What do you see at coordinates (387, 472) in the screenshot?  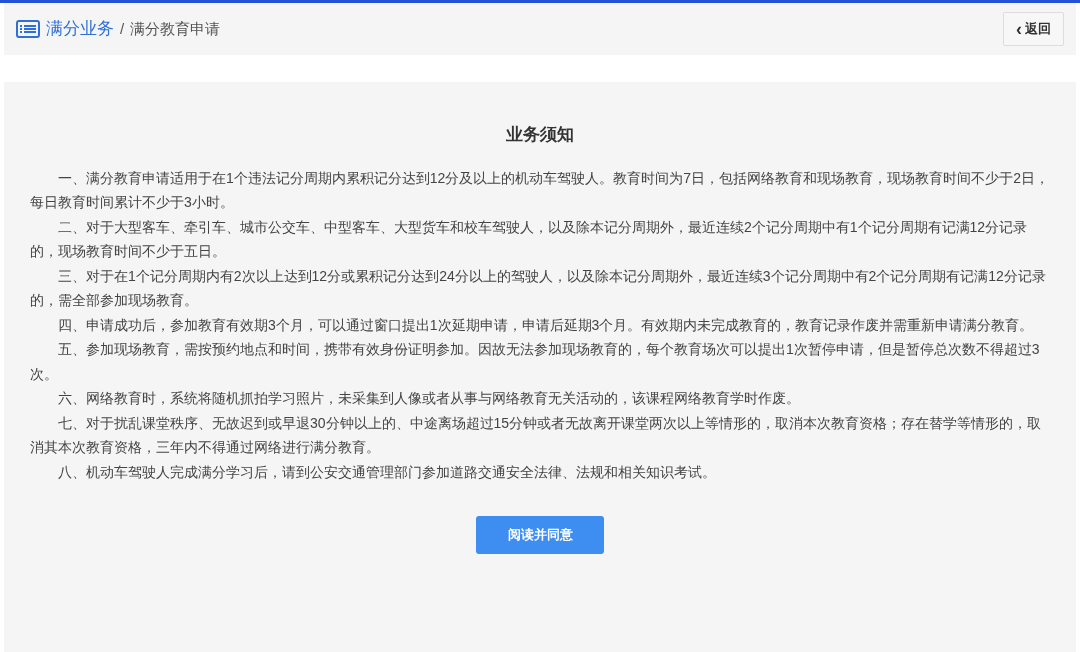 I see `notice-paragraph: 八、机动车驾驶人完成满分学习后，请到公安交通管理部门参加道路交通安全法律、法规和相关知识考试。` at bounding box center [387, 472].